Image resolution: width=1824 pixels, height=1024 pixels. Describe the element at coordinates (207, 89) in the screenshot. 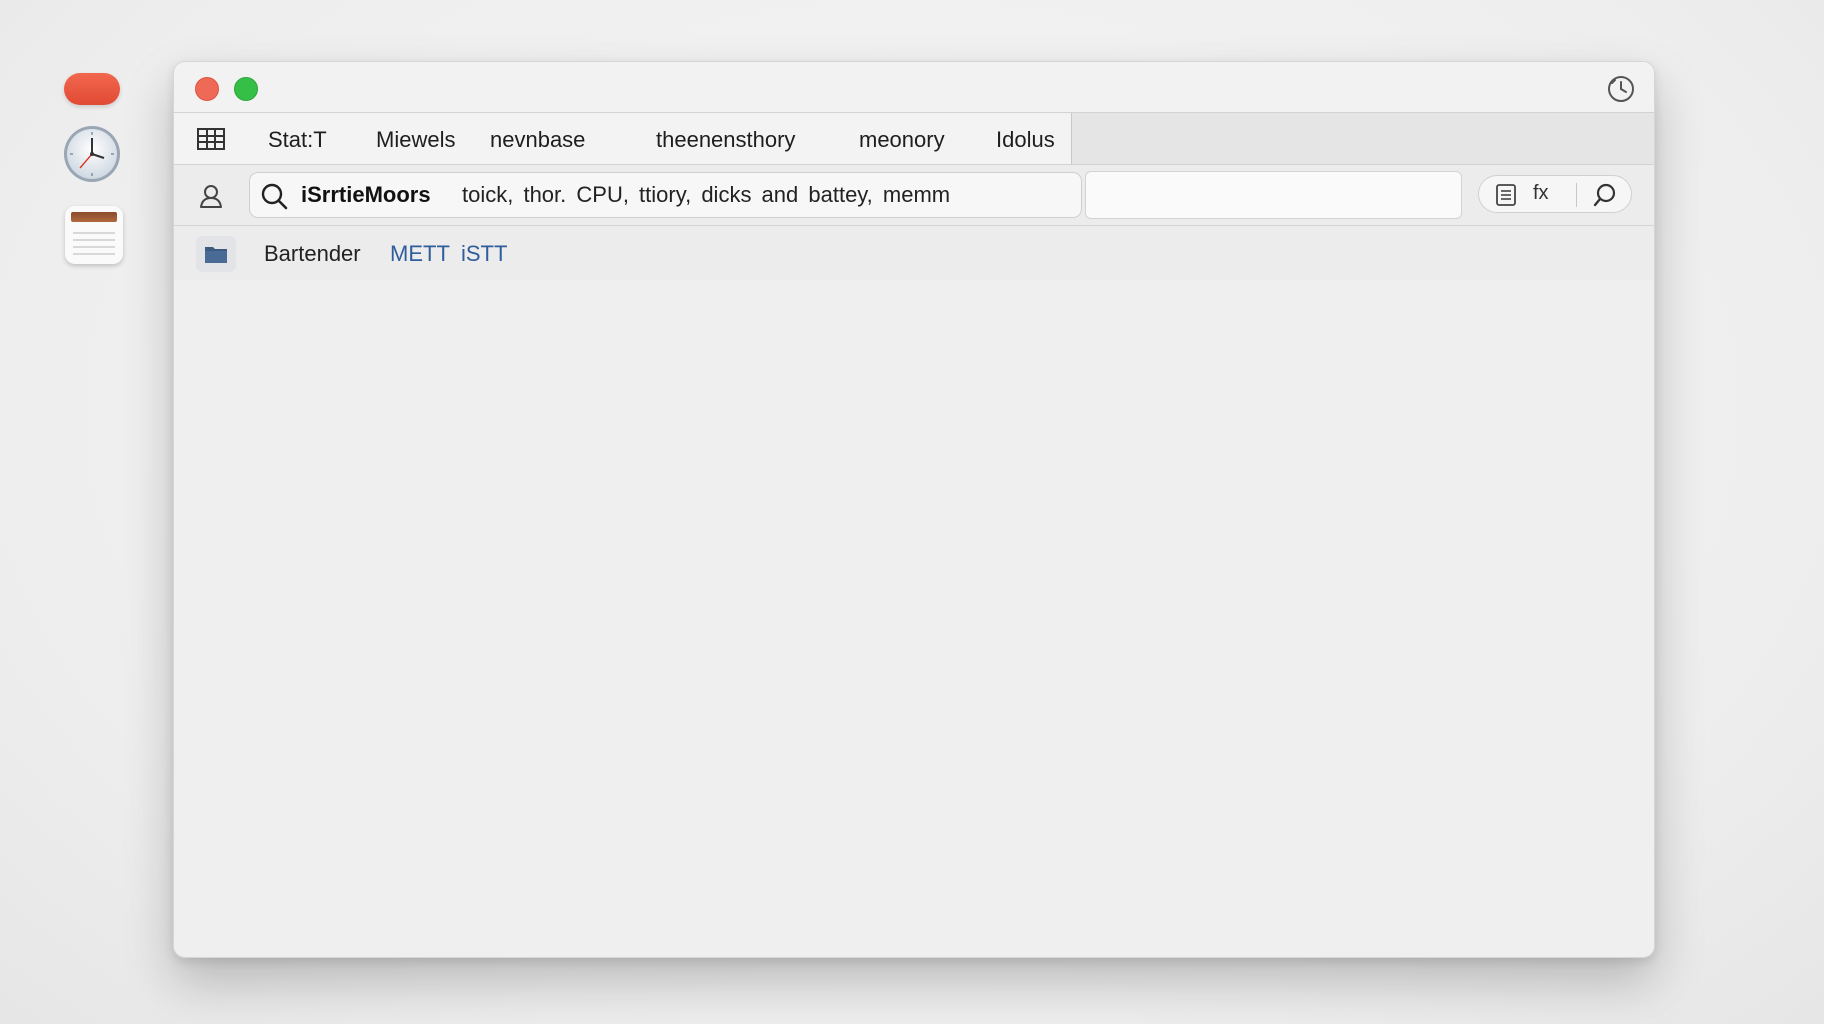

I see `close-button` at that location.